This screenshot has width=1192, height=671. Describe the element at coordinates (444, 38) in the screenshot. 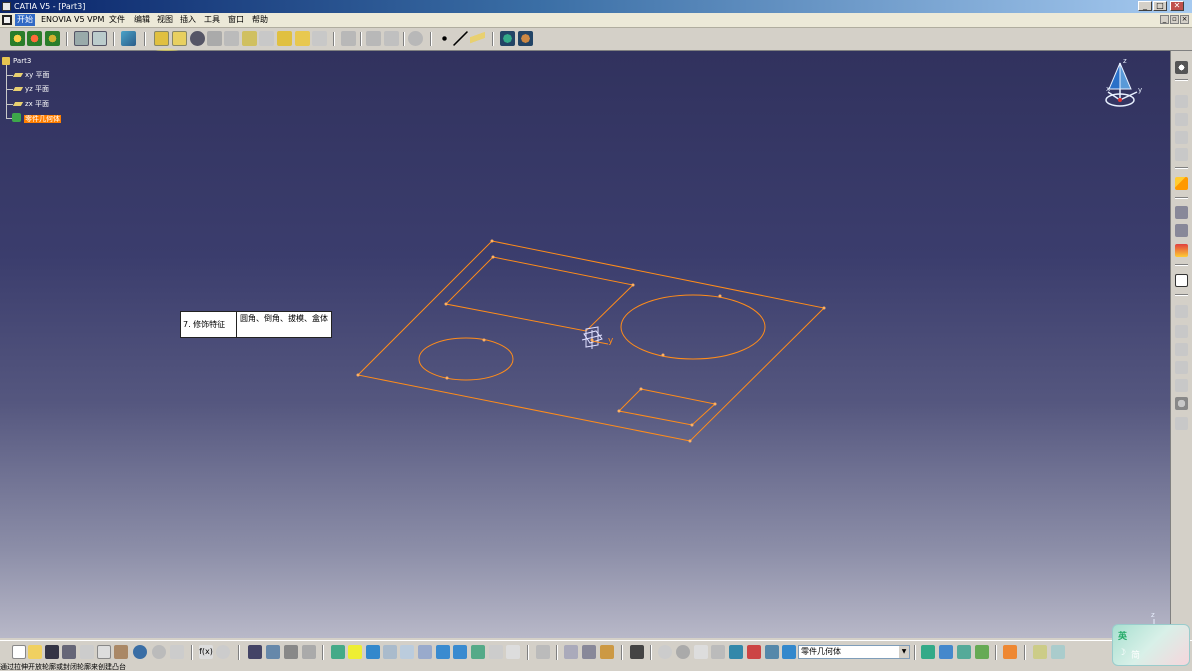

I see `point-icon` at that location.